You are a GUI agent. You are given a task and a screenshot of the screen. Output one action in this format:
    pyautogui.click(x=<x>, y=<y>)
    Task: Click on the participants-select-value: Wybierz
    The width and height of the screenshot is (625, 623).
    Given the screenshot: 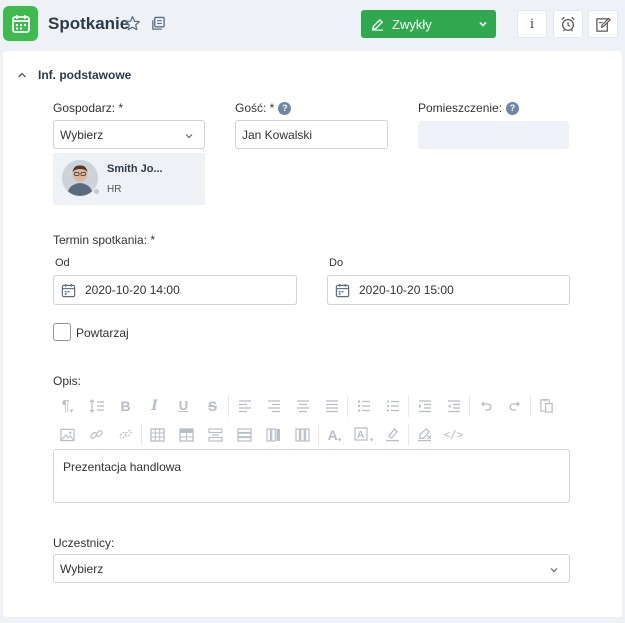 What is the action you would take?
    pyautogui.click(x=82, y=568)
    